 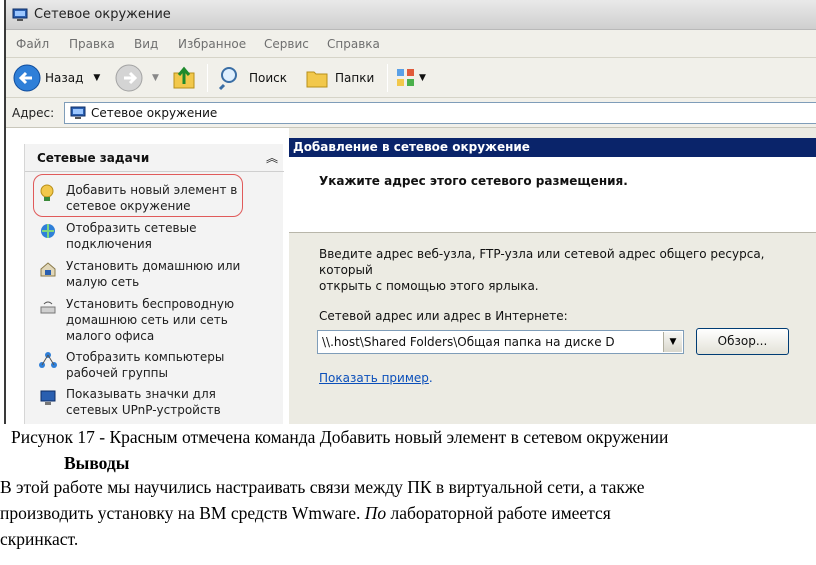 I want to click on wizard-description-line: открыть с помощью этого ярлыка., so click(x=429, y=286).